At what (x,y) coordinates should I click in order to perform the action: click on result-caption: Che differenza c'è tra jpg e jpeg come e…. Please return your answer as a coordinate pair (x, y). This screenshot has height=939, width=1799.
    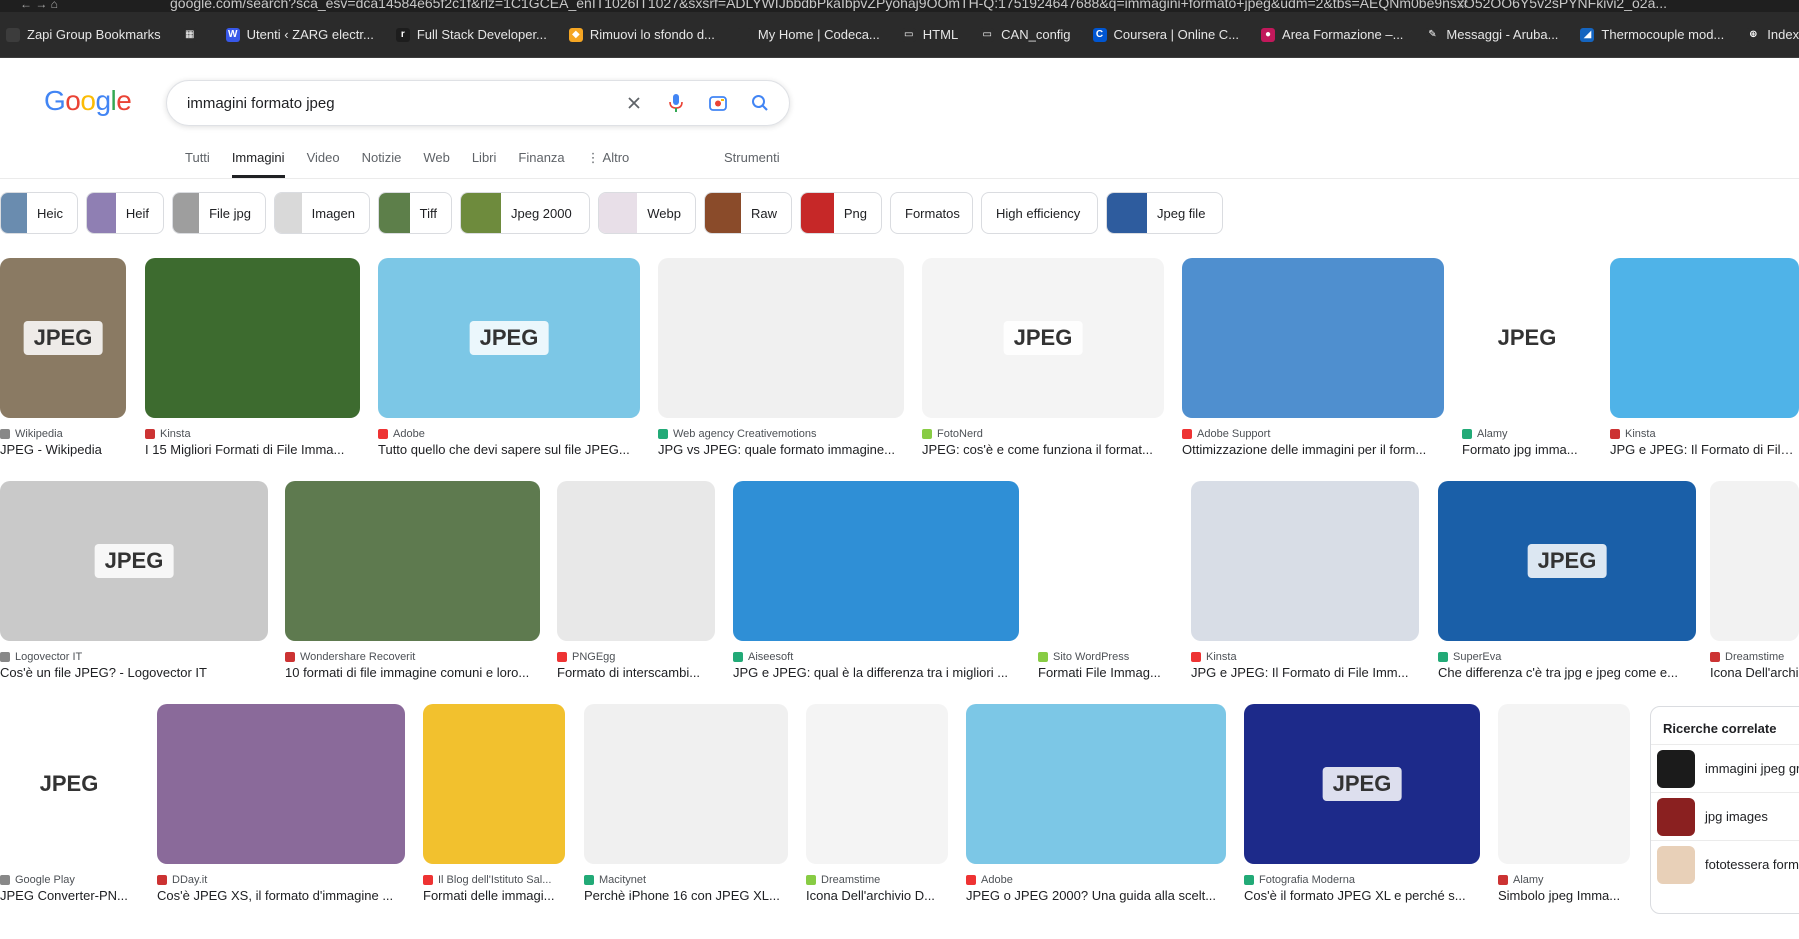
    Looking at the image, I should click on (1567, 672).